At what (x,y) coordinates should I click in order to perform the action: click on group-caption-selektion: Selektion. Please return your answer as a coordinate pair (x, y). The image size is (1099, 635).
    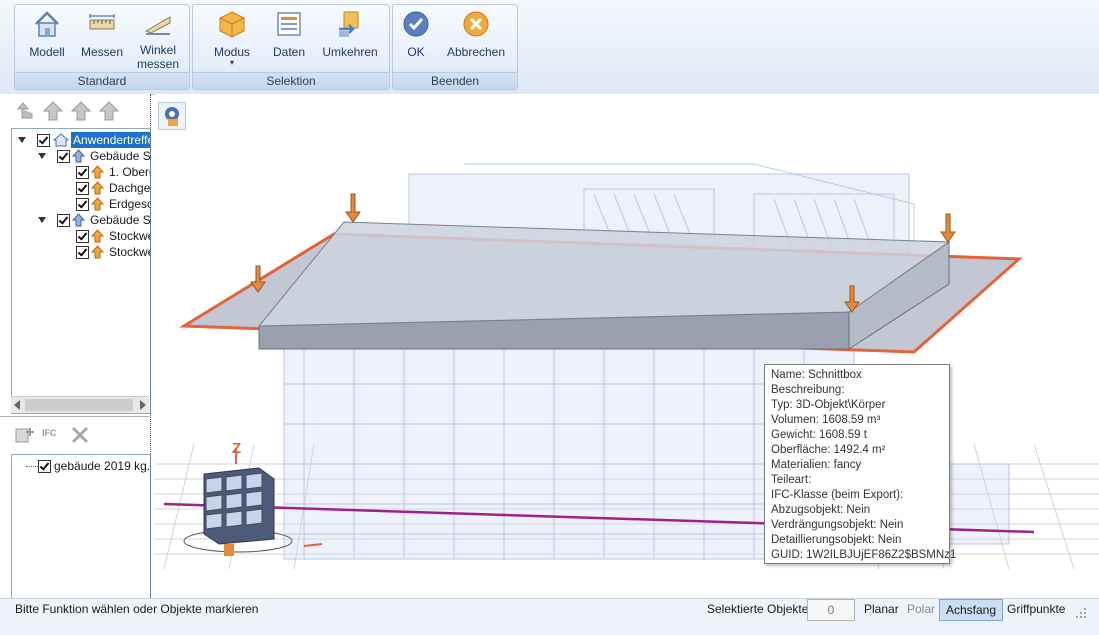
    Looking at the image, I should click on (291, 80).